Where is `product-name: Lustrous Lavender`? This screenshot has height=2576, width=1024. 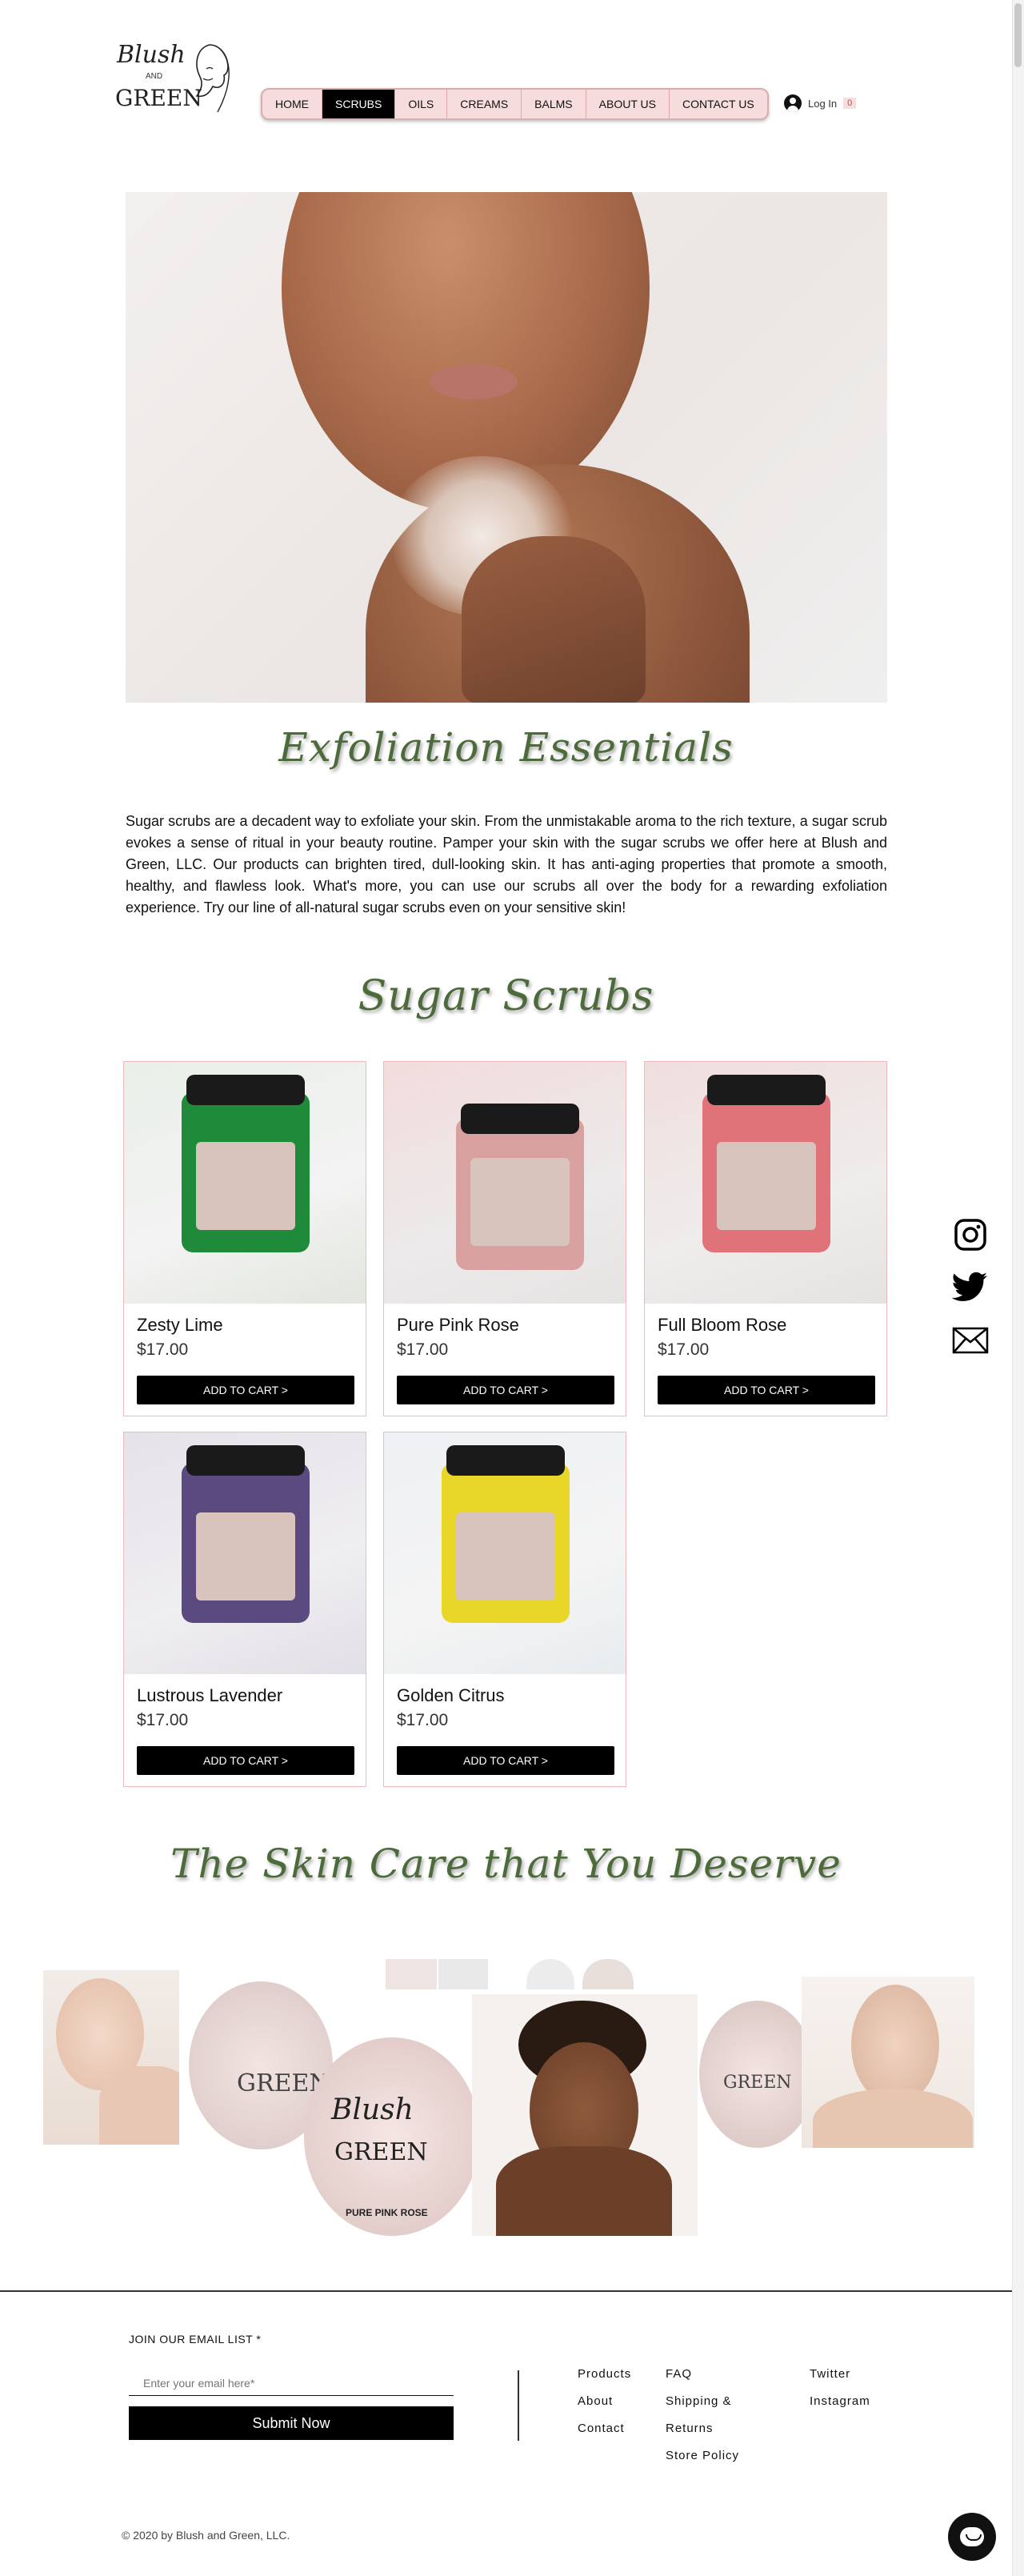
product-name: Lustrous Lavender is located at coordinates (209, 1695).